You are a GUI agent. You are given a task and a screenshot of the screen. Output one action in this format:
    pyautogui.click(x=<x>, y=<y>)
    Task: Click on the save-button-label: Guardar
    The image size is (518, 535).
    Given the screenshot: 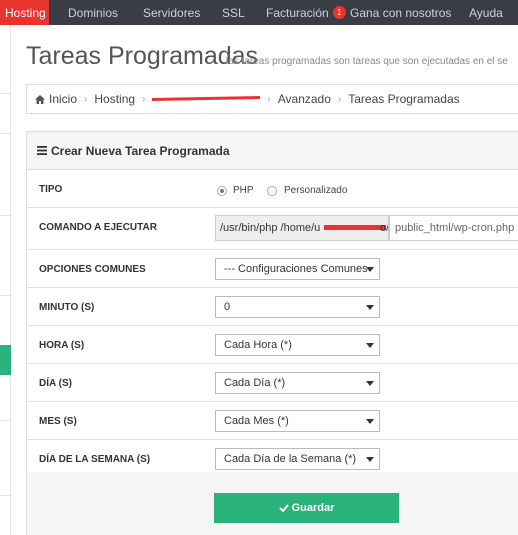 What is the action you would take?
    pyautogui.click(x=313, y=508)
    